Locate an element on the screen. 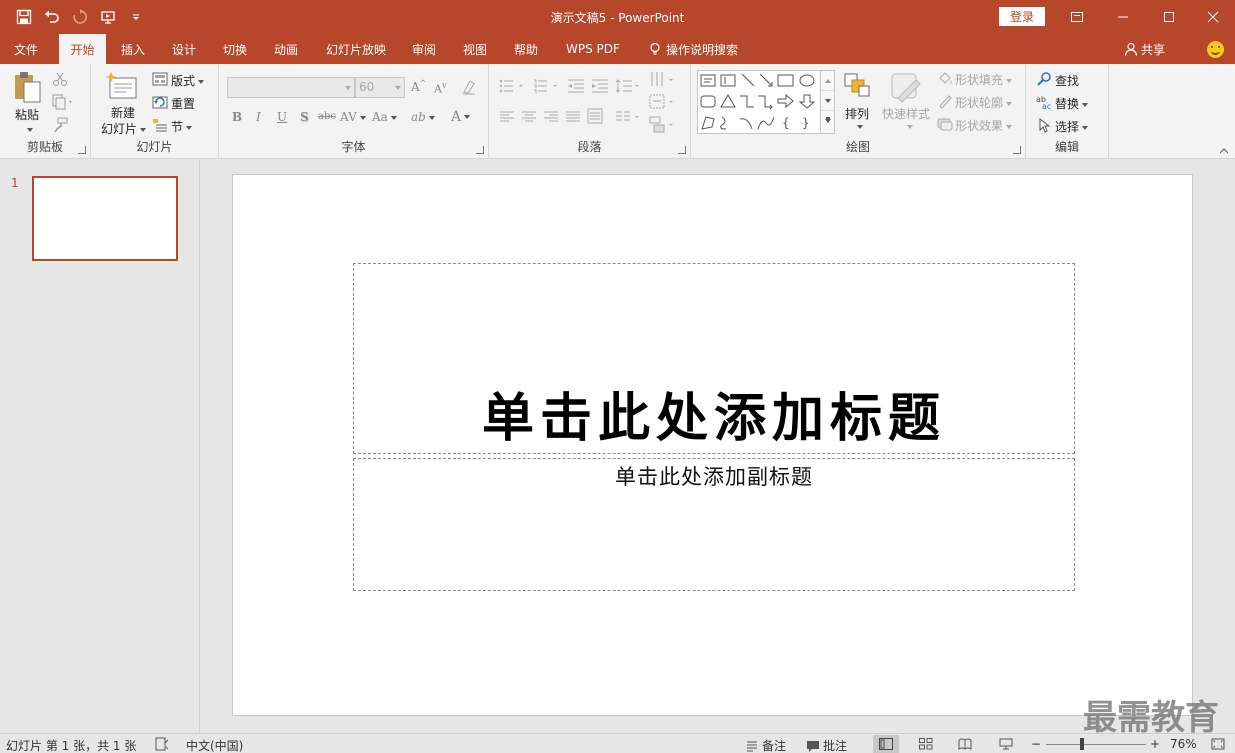 Image resolution: width=1235 pixels, height=753 pixels. minimize-icon is located at coordinates (1123, 17).